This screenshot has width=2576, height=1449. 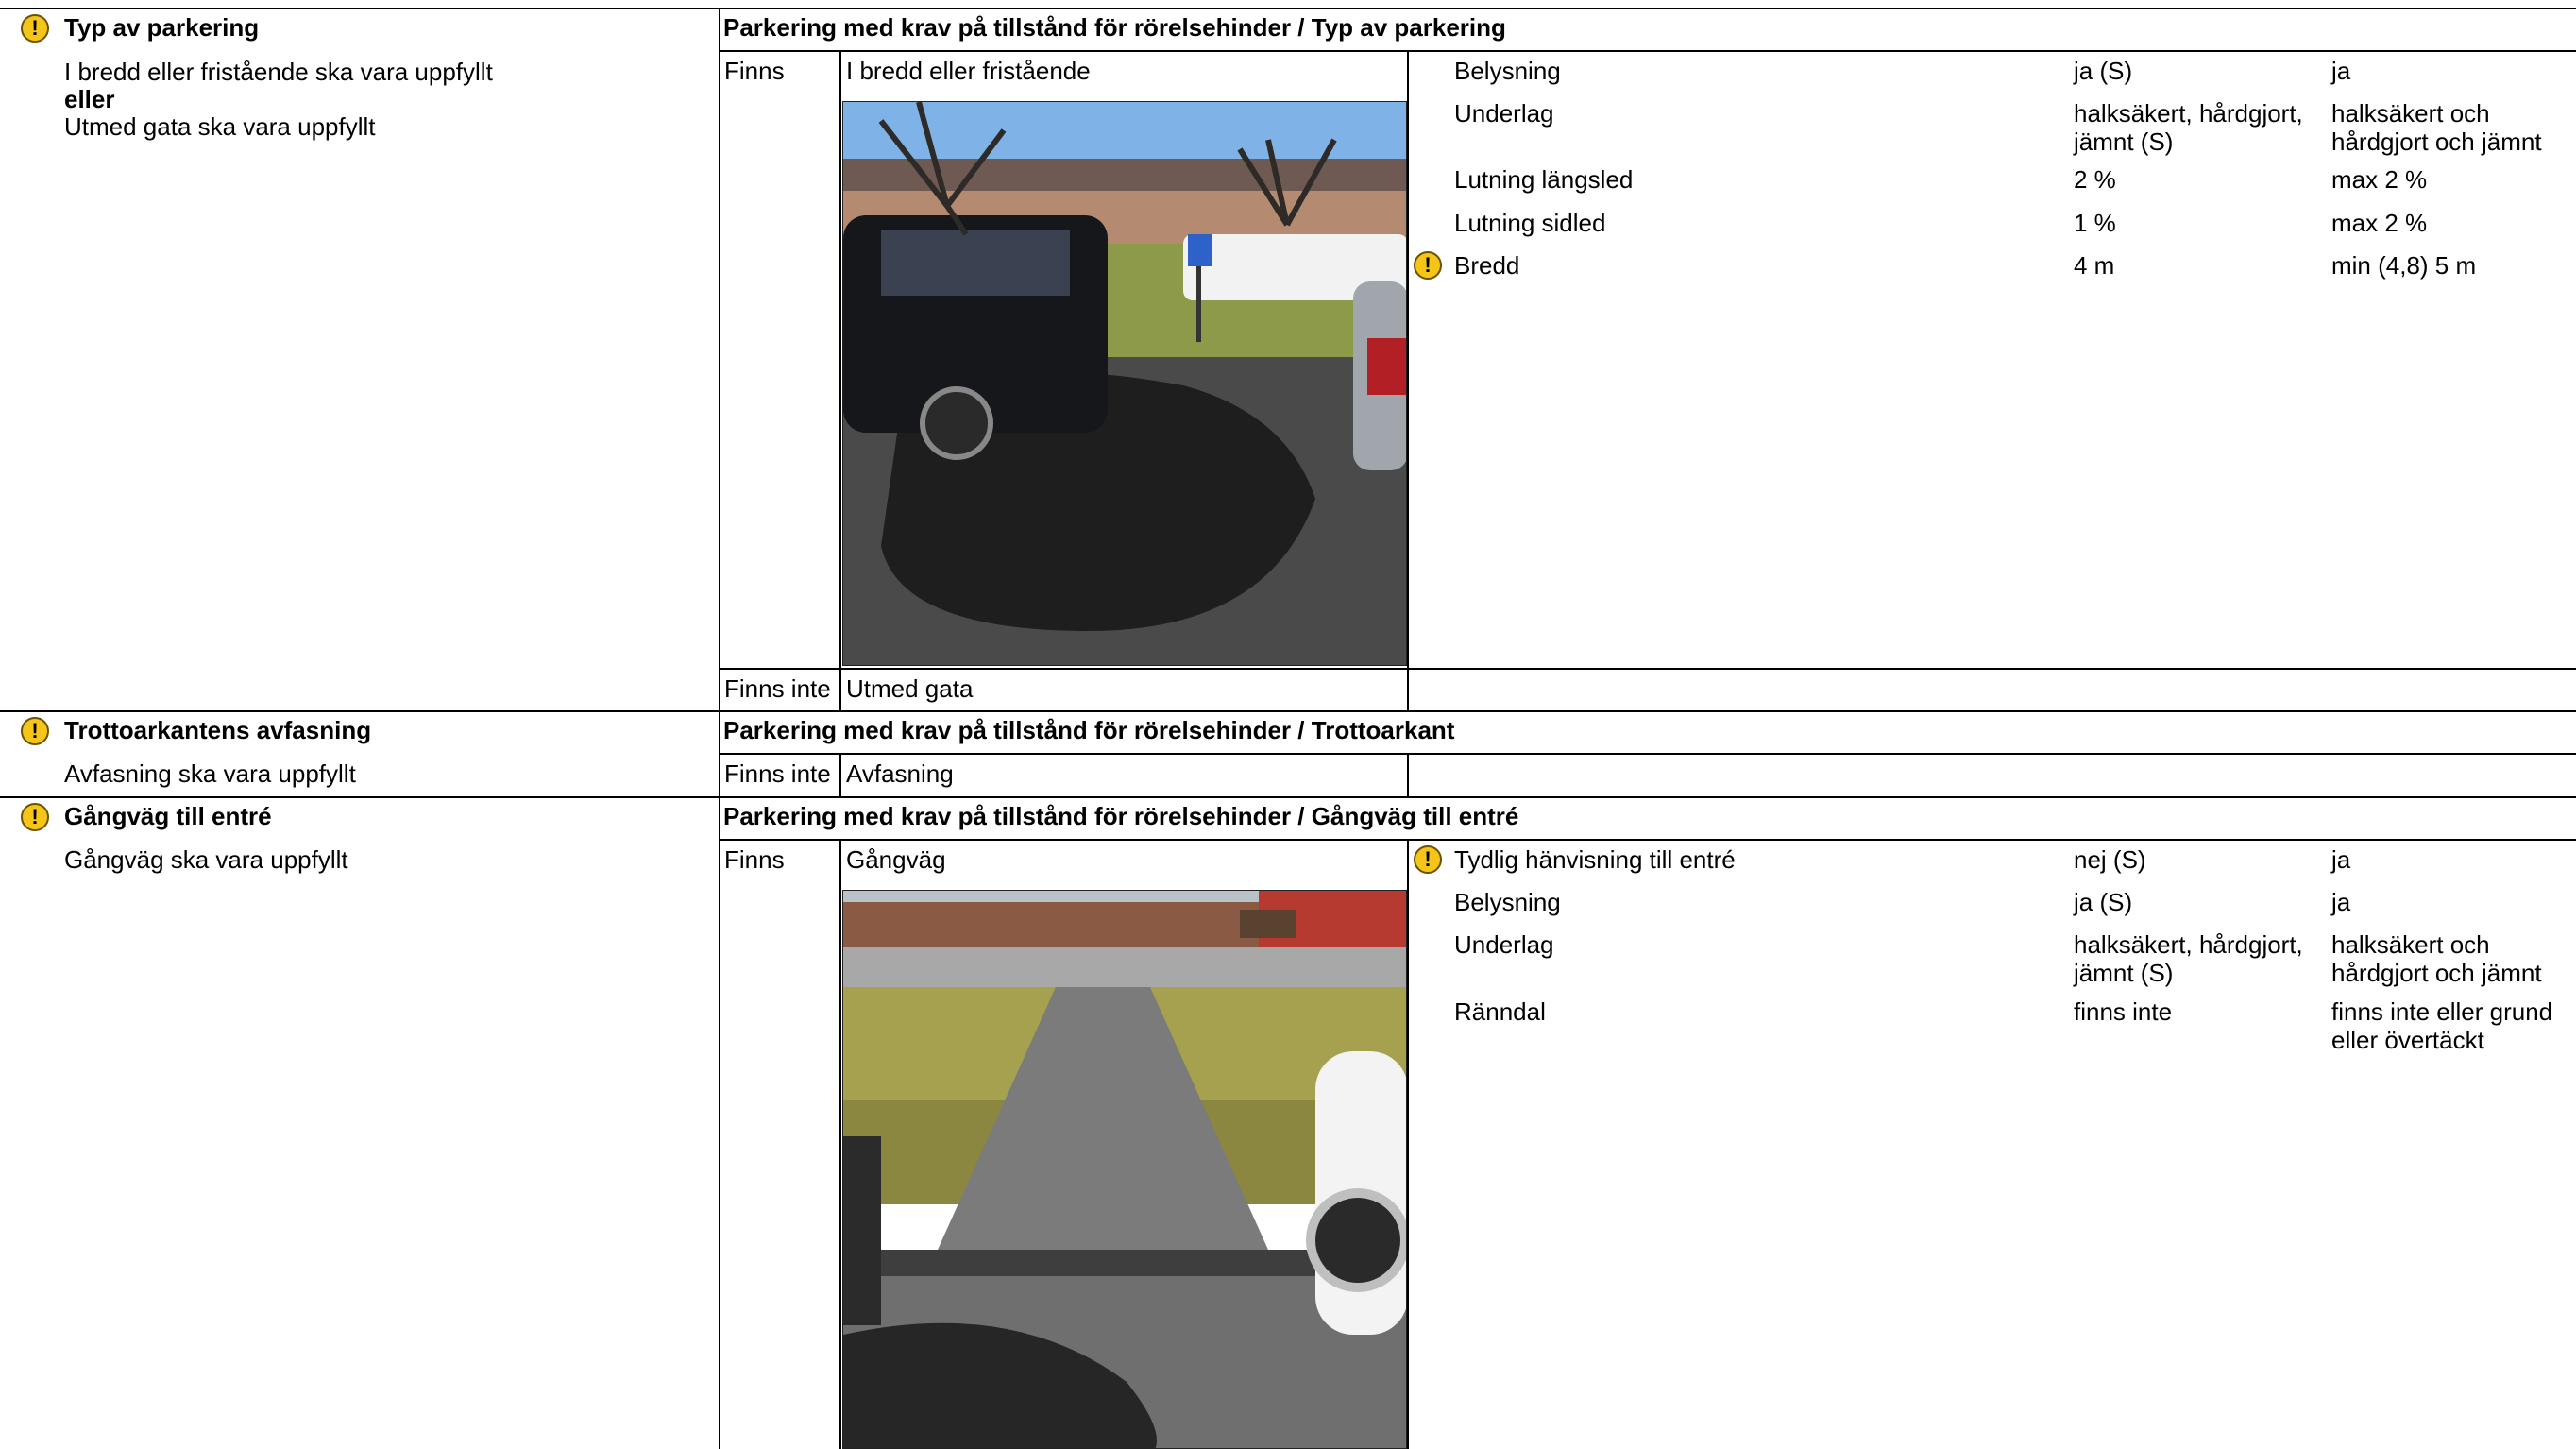 What do you see at coordinates (162, 27) in the screenshot?
I see `section-title-typ-av-parkering: Typ av parkering` at bounding box center [162, 27].